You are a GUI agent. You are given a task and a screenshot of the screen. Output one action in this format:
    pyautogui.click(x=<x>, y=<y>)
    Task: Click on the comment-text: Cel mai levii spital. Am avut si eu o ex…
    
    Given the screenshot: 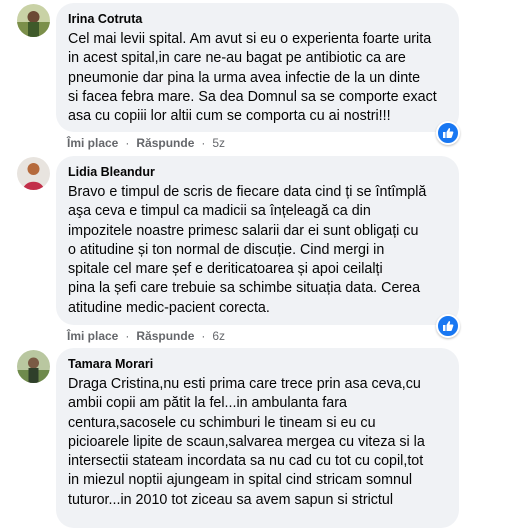 What is the action you would take?
    pyautogui.click(x=252, y=78)
    